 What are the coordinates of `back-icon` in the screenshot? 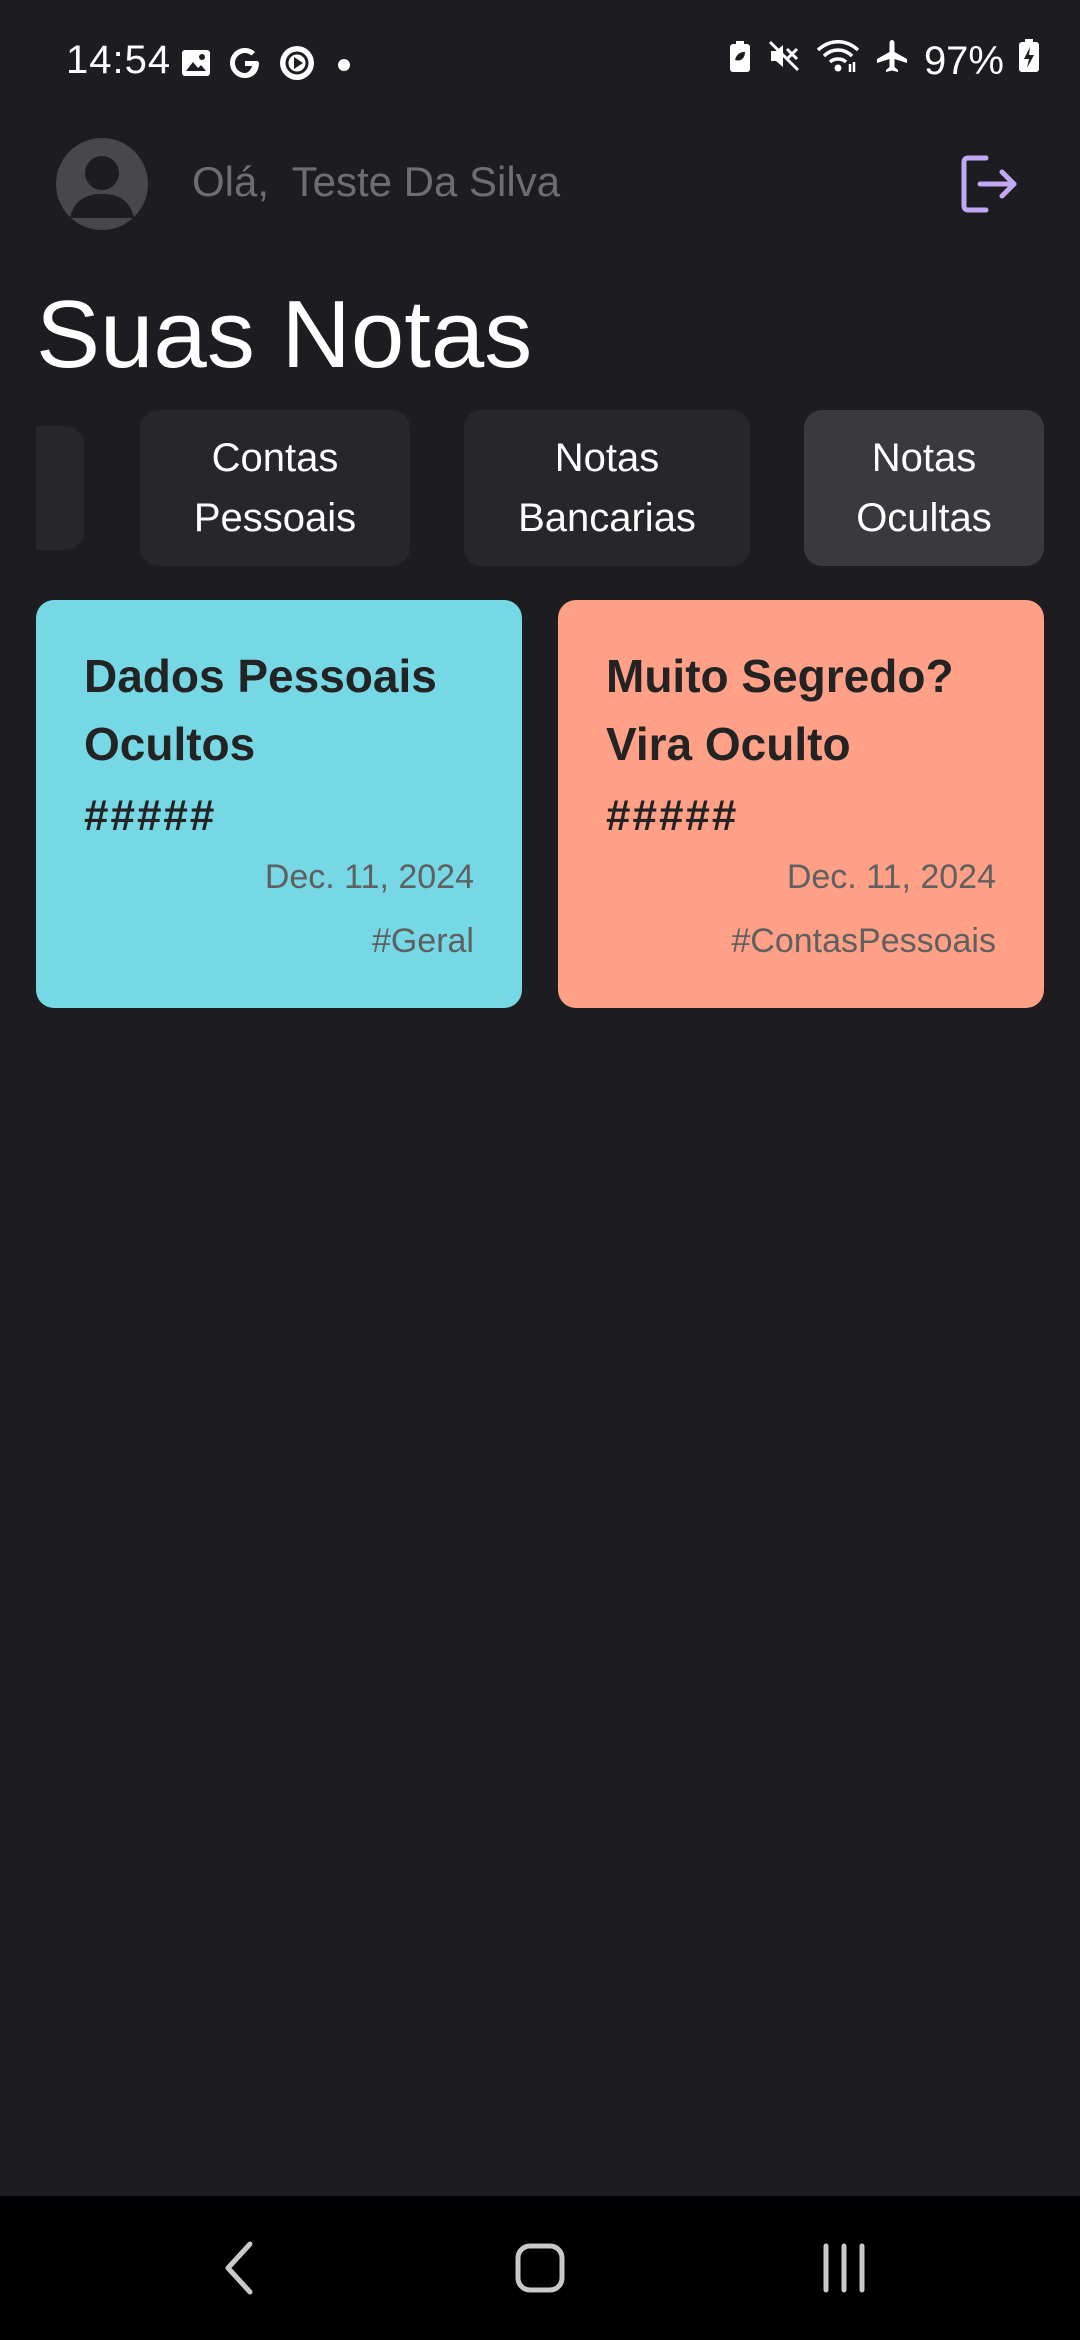 It's located at (239, 2268).